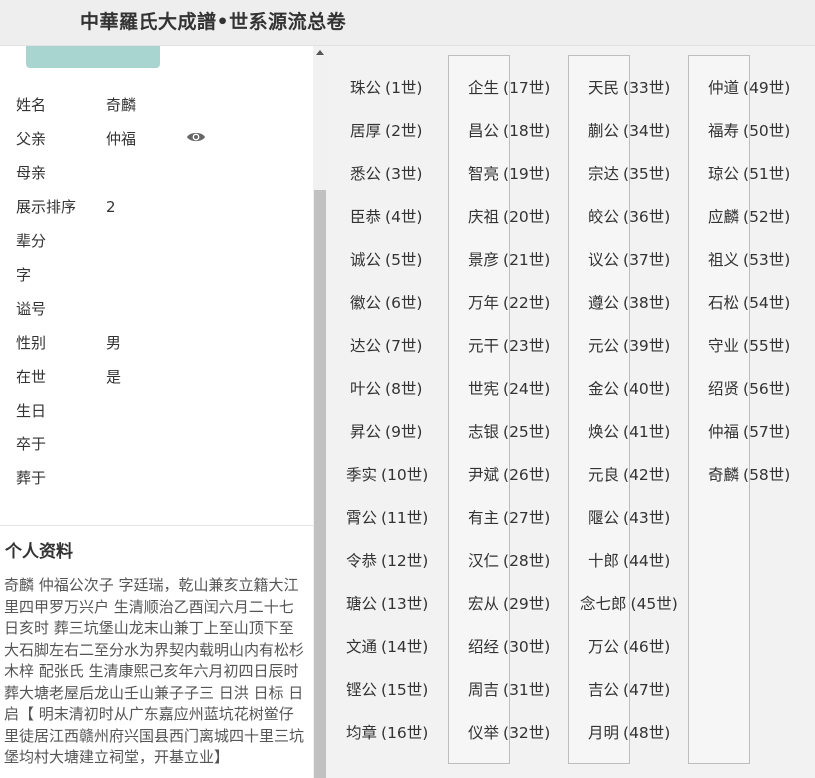 Image resolution: width=815 pixels, height=778 pixels. I want to click on generation-name: 志银, so click(484, 432).